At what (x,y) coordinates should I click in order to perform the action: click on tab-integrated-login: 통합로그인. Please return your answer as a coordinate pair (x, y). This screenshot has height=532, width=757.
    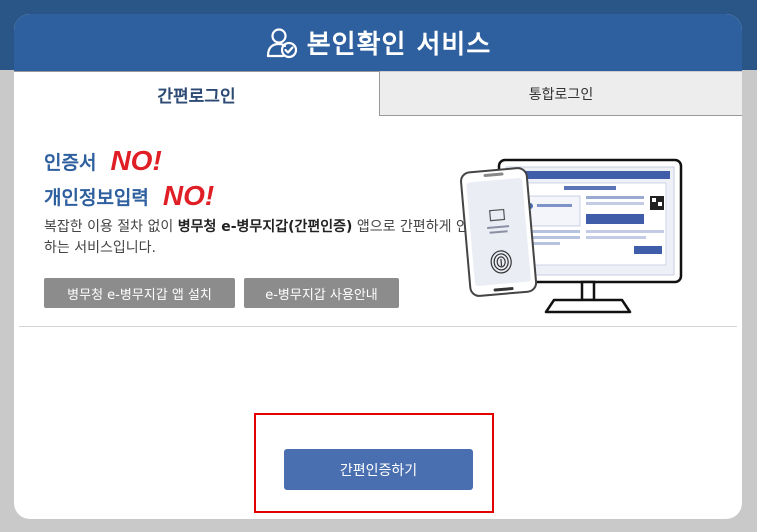
    Looking at the image, I should click on (561, 93).